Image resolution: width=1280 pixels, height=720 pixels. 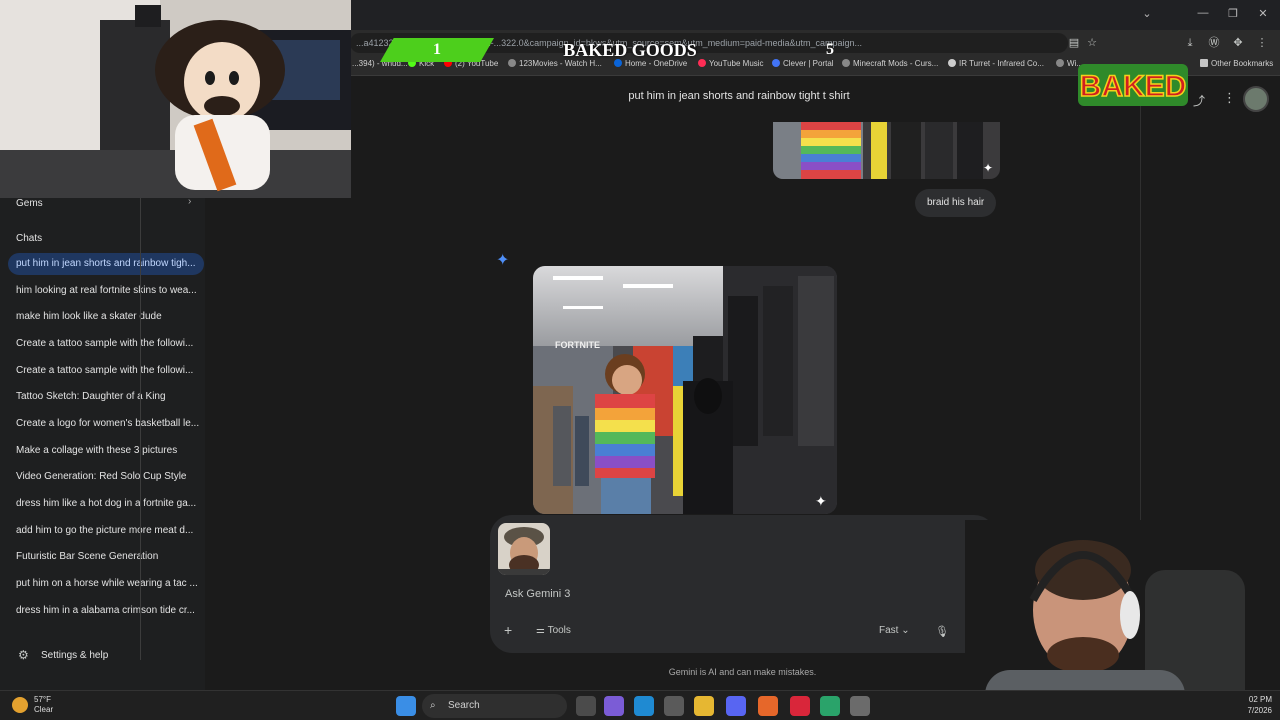 I want to click on prompt-composer: Ask Gemini 3 + ⚌ Tools Fast ⌄ 🎙 ➤, so click(x=743, y=584).